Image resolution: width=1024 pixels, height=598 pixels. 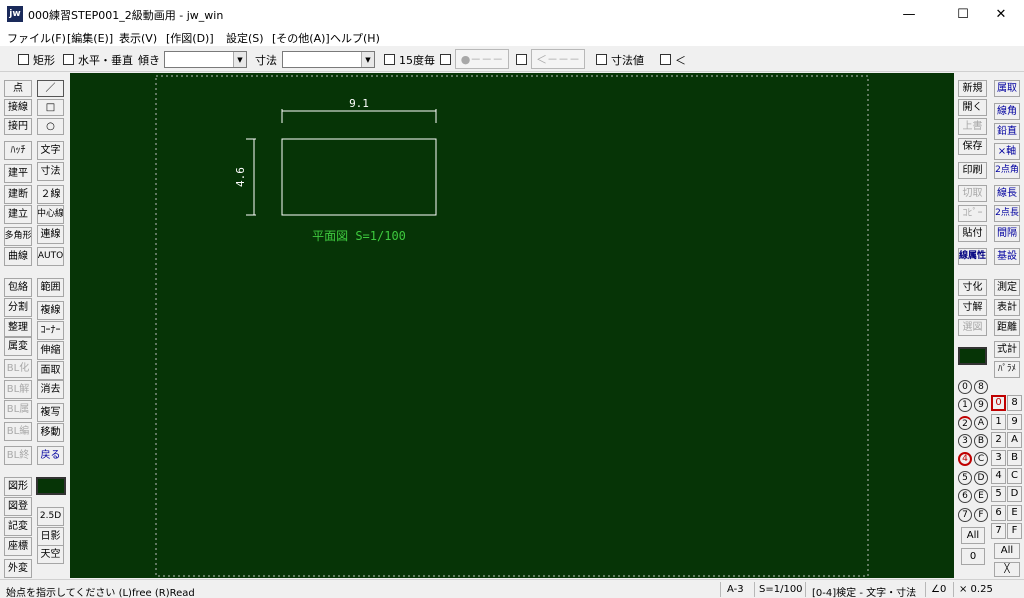 What do you see at coordinates (998, 513) in the screenshot?
I see `layer-6: 6` at bounding box center [998, 513].